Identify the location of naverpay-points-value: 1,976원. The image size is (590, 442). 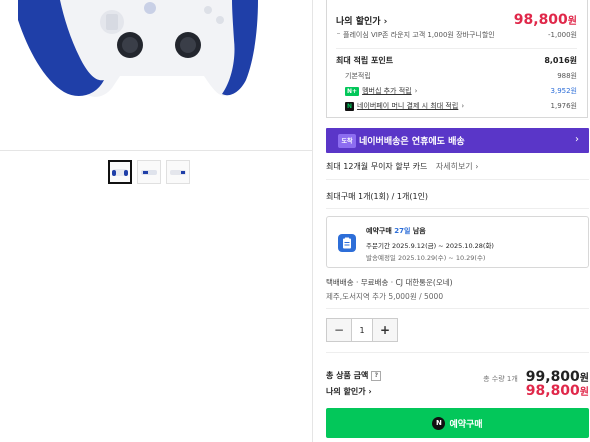
(563, 106).